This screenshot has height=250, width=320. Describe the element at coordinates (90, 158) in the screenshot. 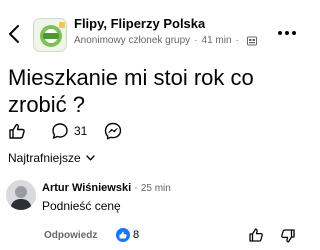

I see `chevron-down-icon` at that location.